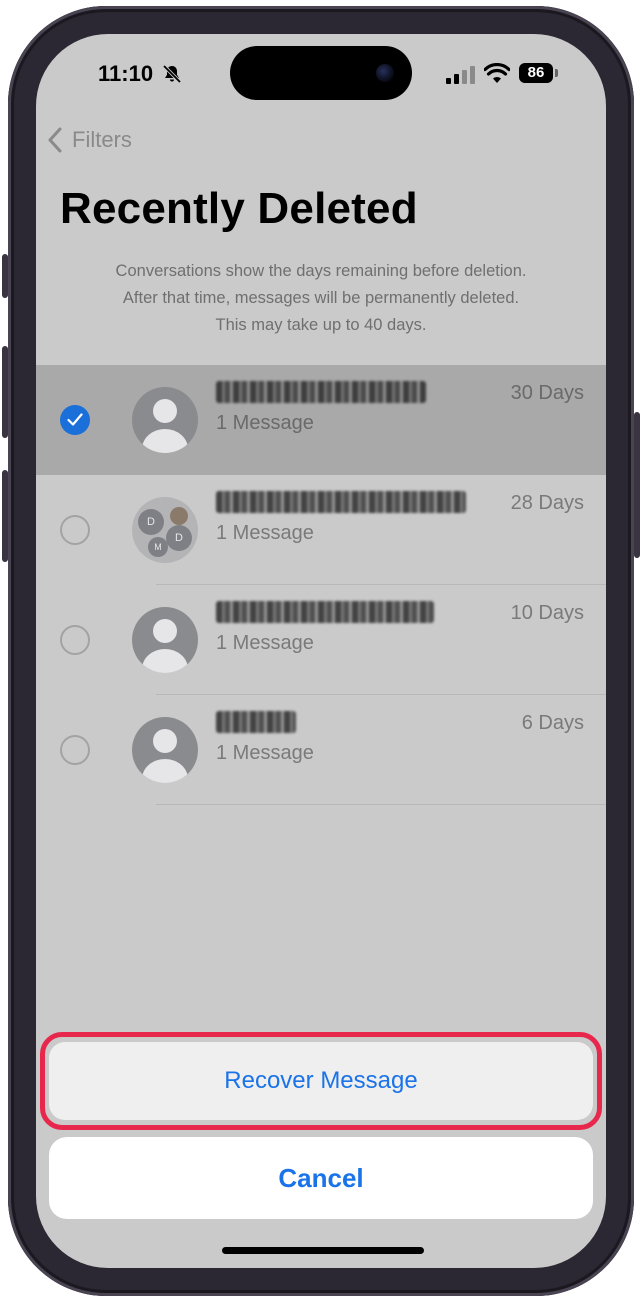 Image resolution: width=642 pixels, height=1301 pixels. Describe the element at coordinates (385, 73) in the screenshot. I see `camera-icon` at that location.